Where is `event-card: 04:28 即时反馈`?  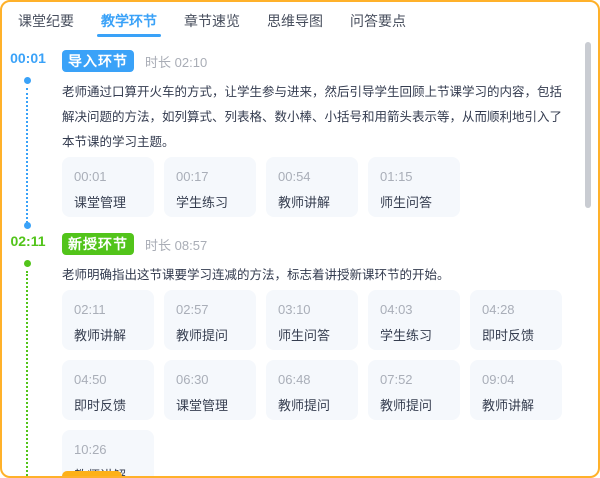
event-card: 04:28 即时反馈 is located at coordinates (516, 320).